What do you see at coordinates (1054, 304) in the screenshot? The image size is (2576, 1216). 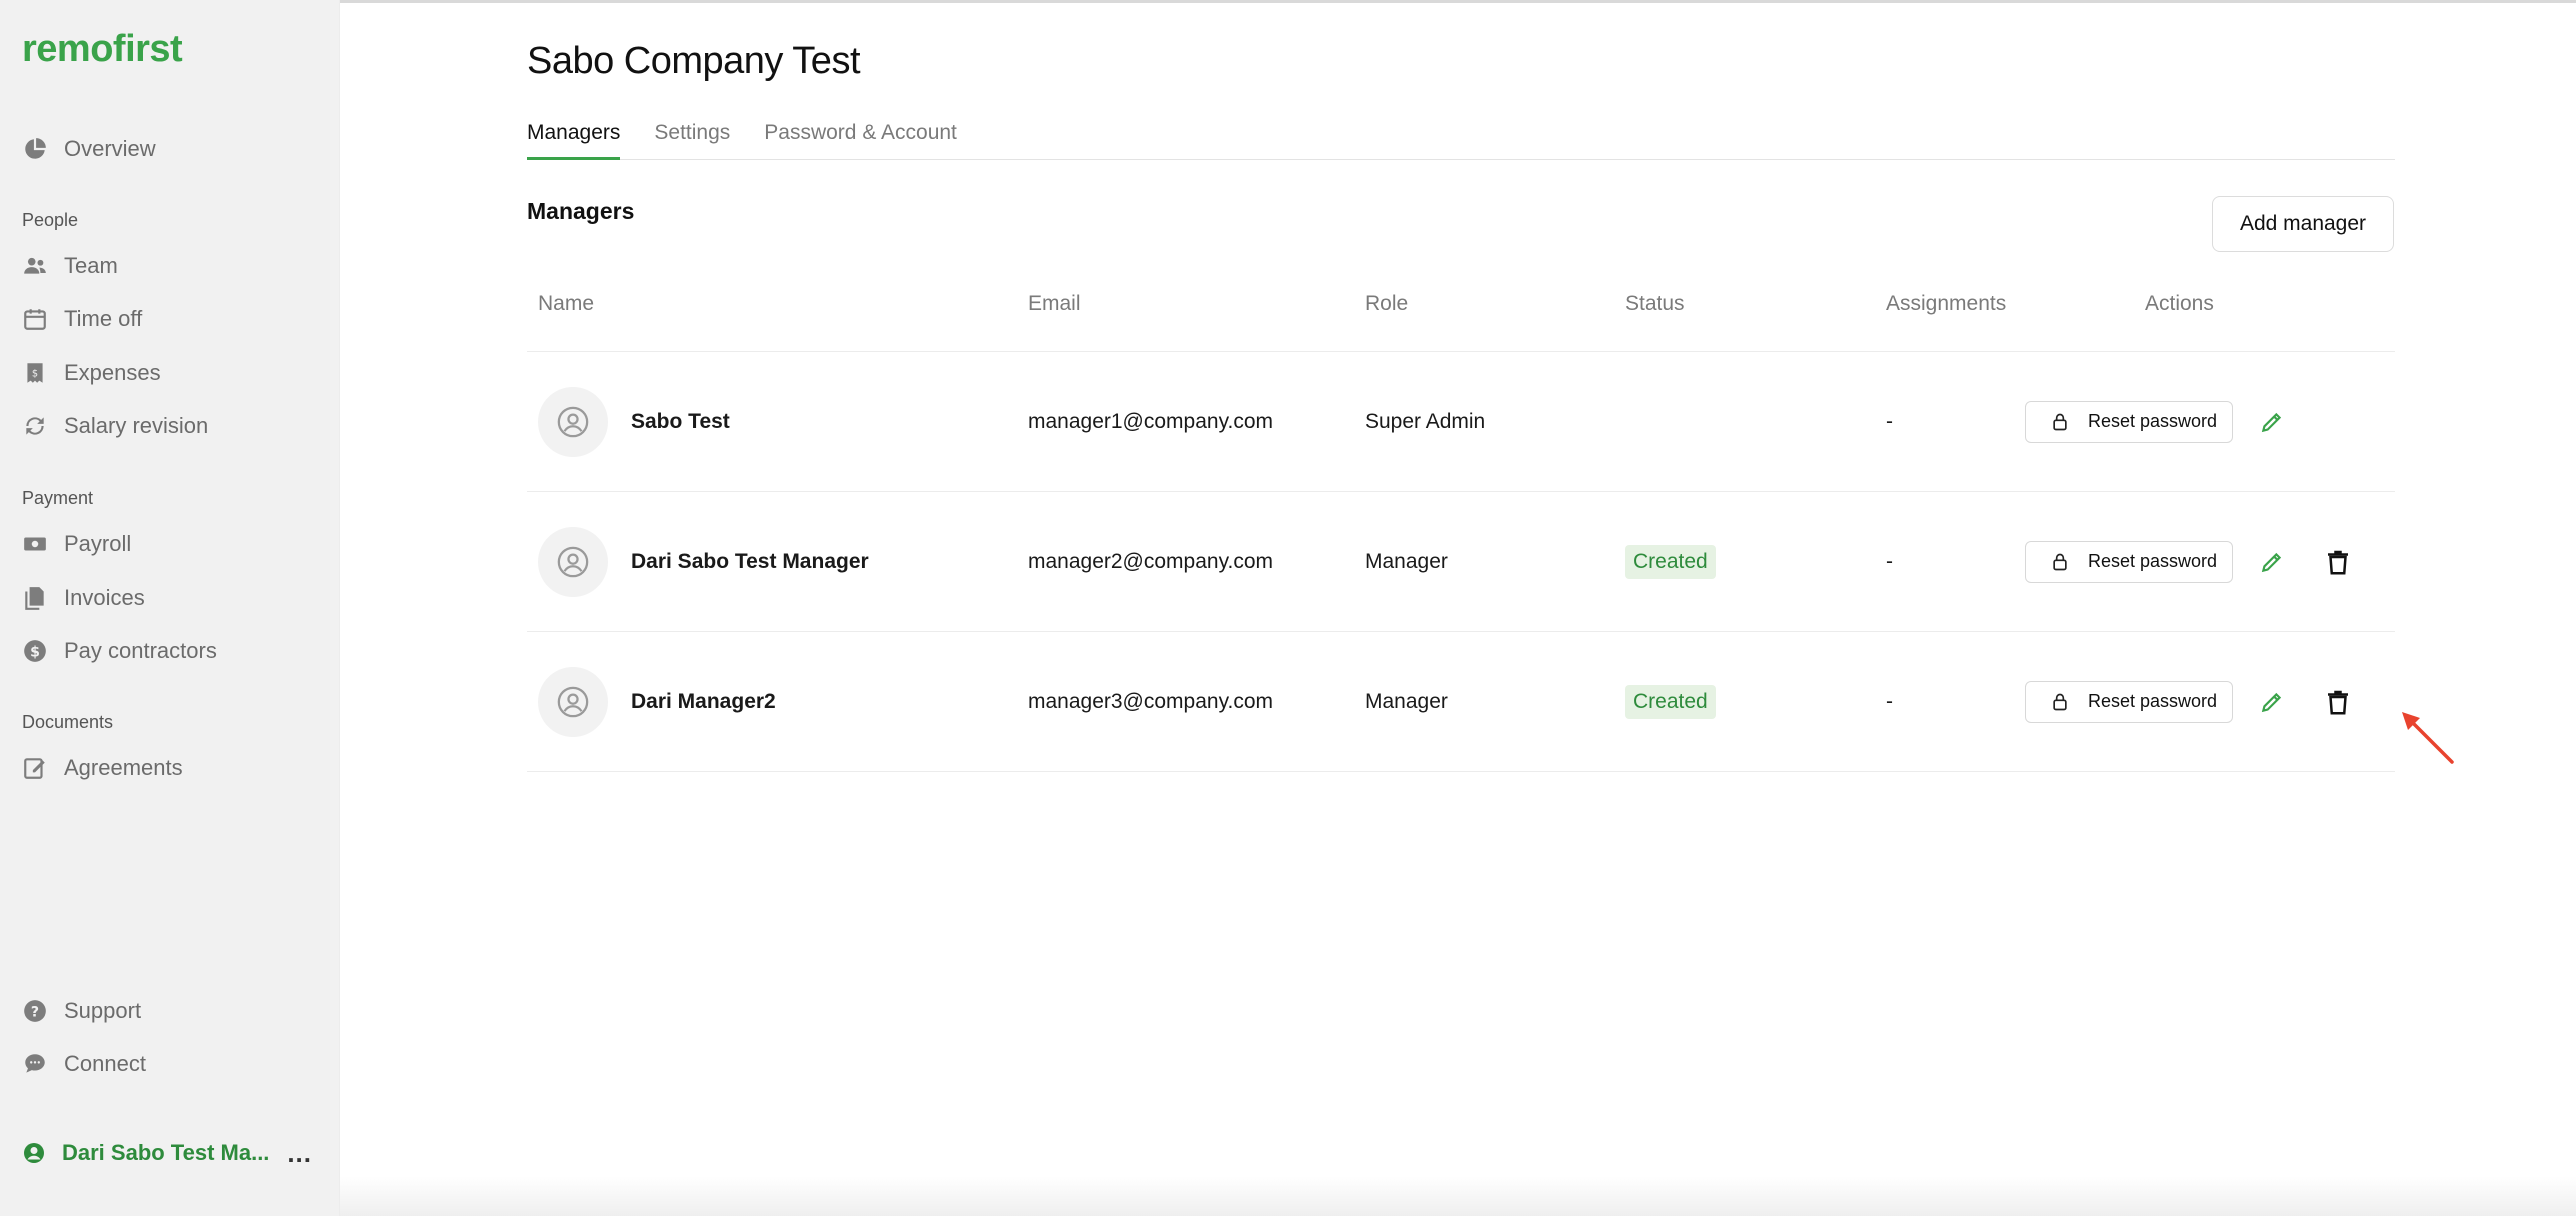 I see `column-header-email: Email` at bounding box center [1054, 304].